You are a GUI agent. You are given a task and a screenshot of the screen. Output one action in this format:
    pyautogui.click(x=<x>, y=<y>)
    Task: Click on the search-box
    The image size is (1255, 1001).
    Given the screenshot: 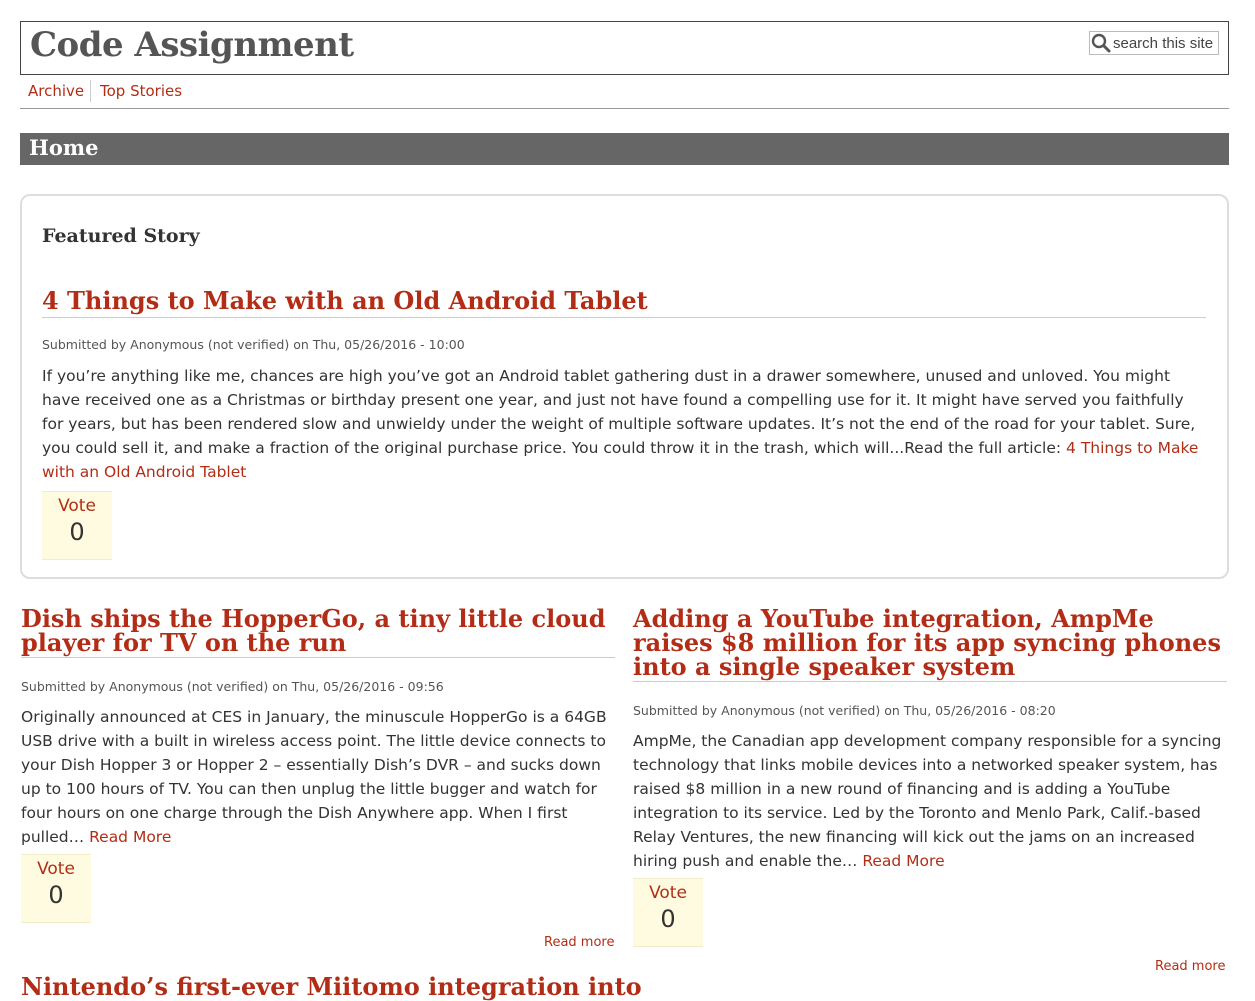 What is the action you would take?
    pyautogui.click(x=1154, y=43)
    